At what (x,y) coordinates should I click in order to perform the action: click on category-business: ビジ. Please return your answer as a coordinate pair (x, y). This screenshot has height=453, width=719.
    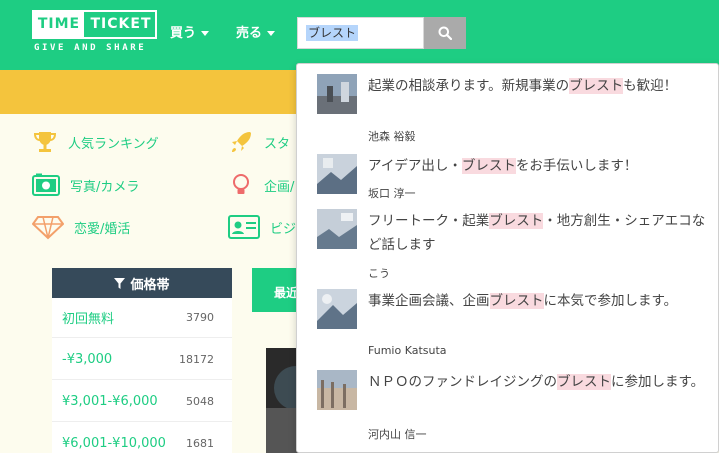
    Looking at the image, I should click on (262, 227).